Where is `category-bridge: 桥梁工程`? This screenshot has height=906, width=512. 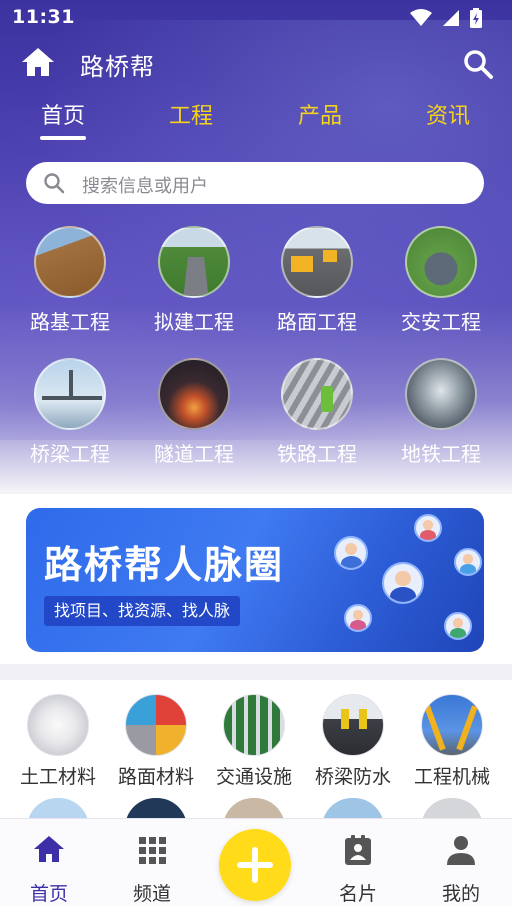 category-bridge: 桥梁工程 is located at coordinates (70, 412).